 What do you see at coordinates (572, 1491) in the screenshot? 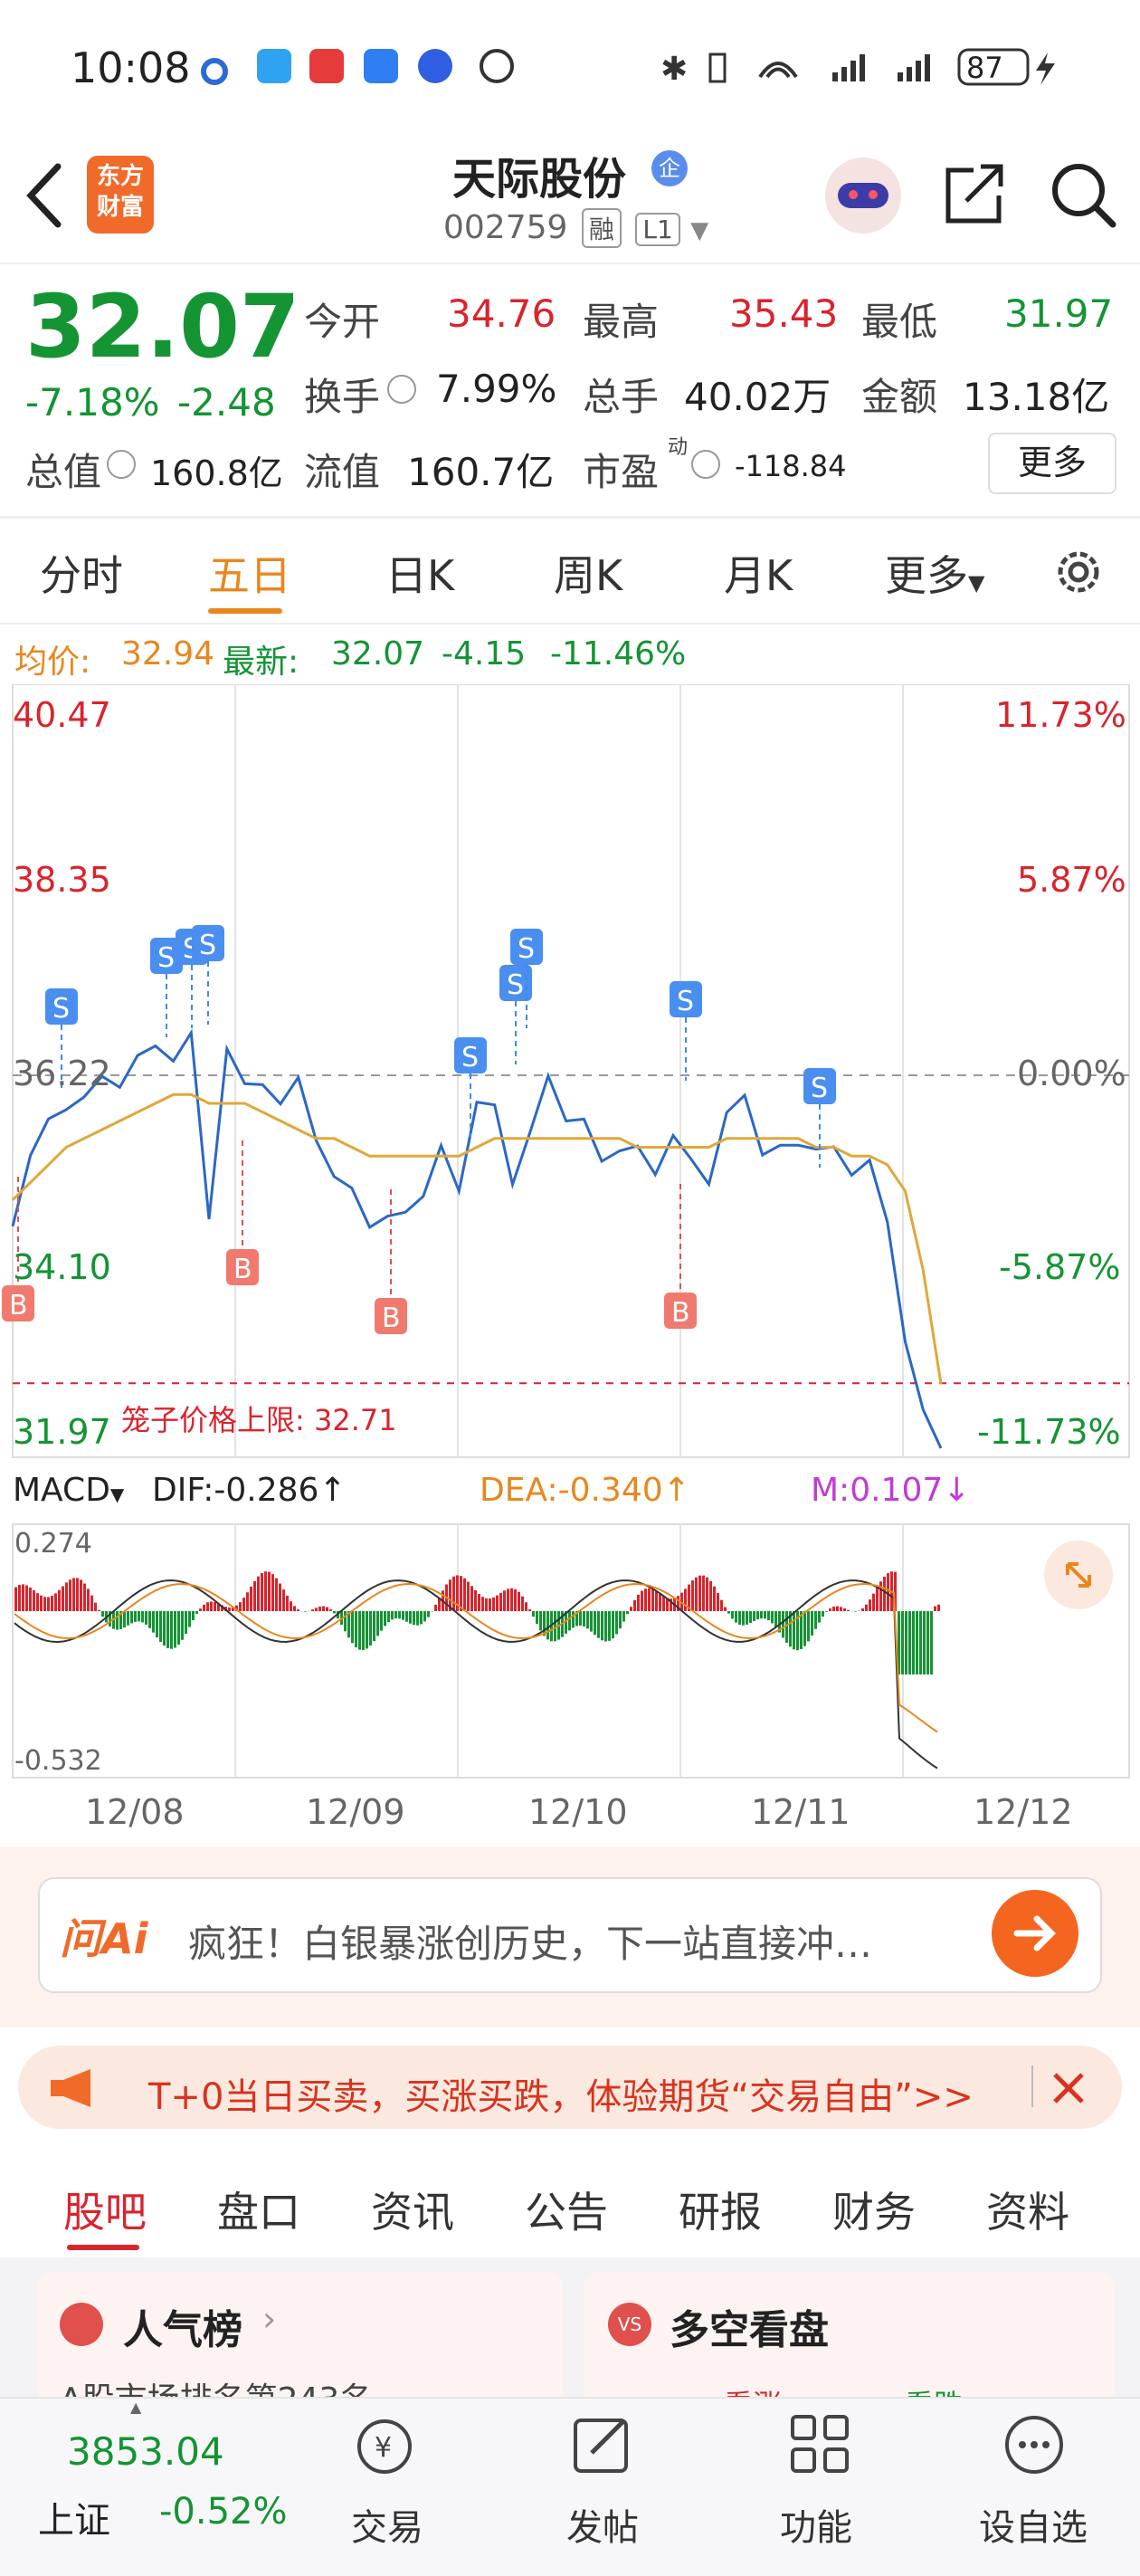
I see `dea-value: DEA:-0.340` at bounding box center [572, 1491].